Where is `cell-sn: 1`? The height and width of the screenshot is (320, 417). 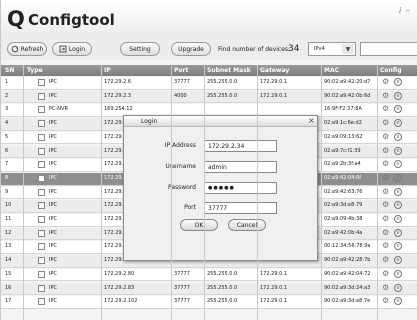 cell-sn: 1 is located at coordinates (7, 82).